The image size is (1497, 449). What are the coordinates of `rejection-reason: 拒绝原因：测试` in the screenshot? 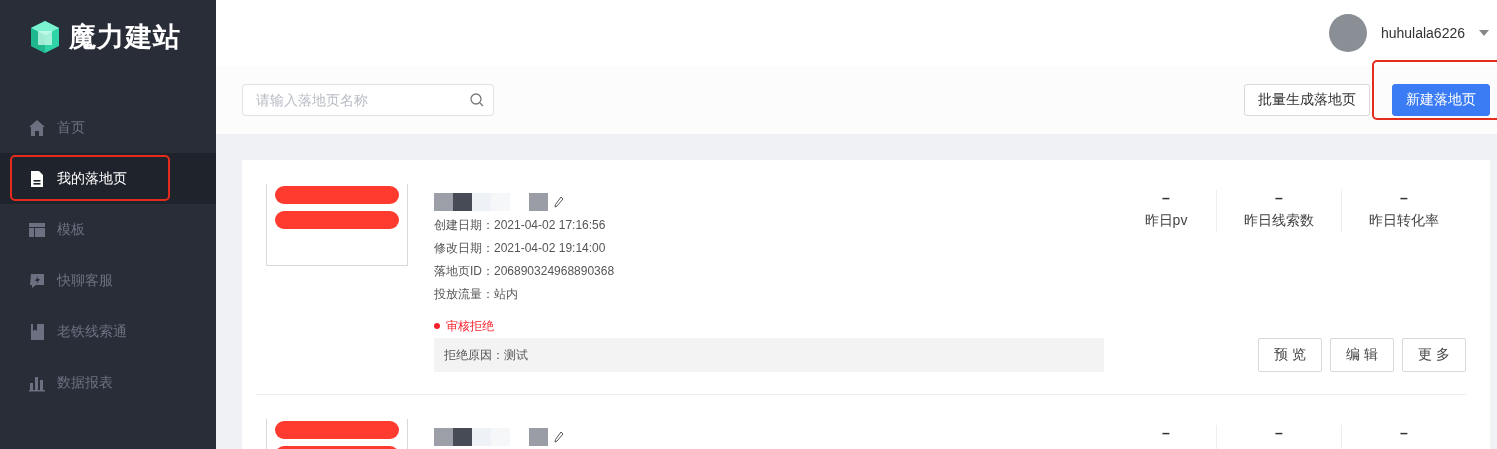 It's located at (769, 355).